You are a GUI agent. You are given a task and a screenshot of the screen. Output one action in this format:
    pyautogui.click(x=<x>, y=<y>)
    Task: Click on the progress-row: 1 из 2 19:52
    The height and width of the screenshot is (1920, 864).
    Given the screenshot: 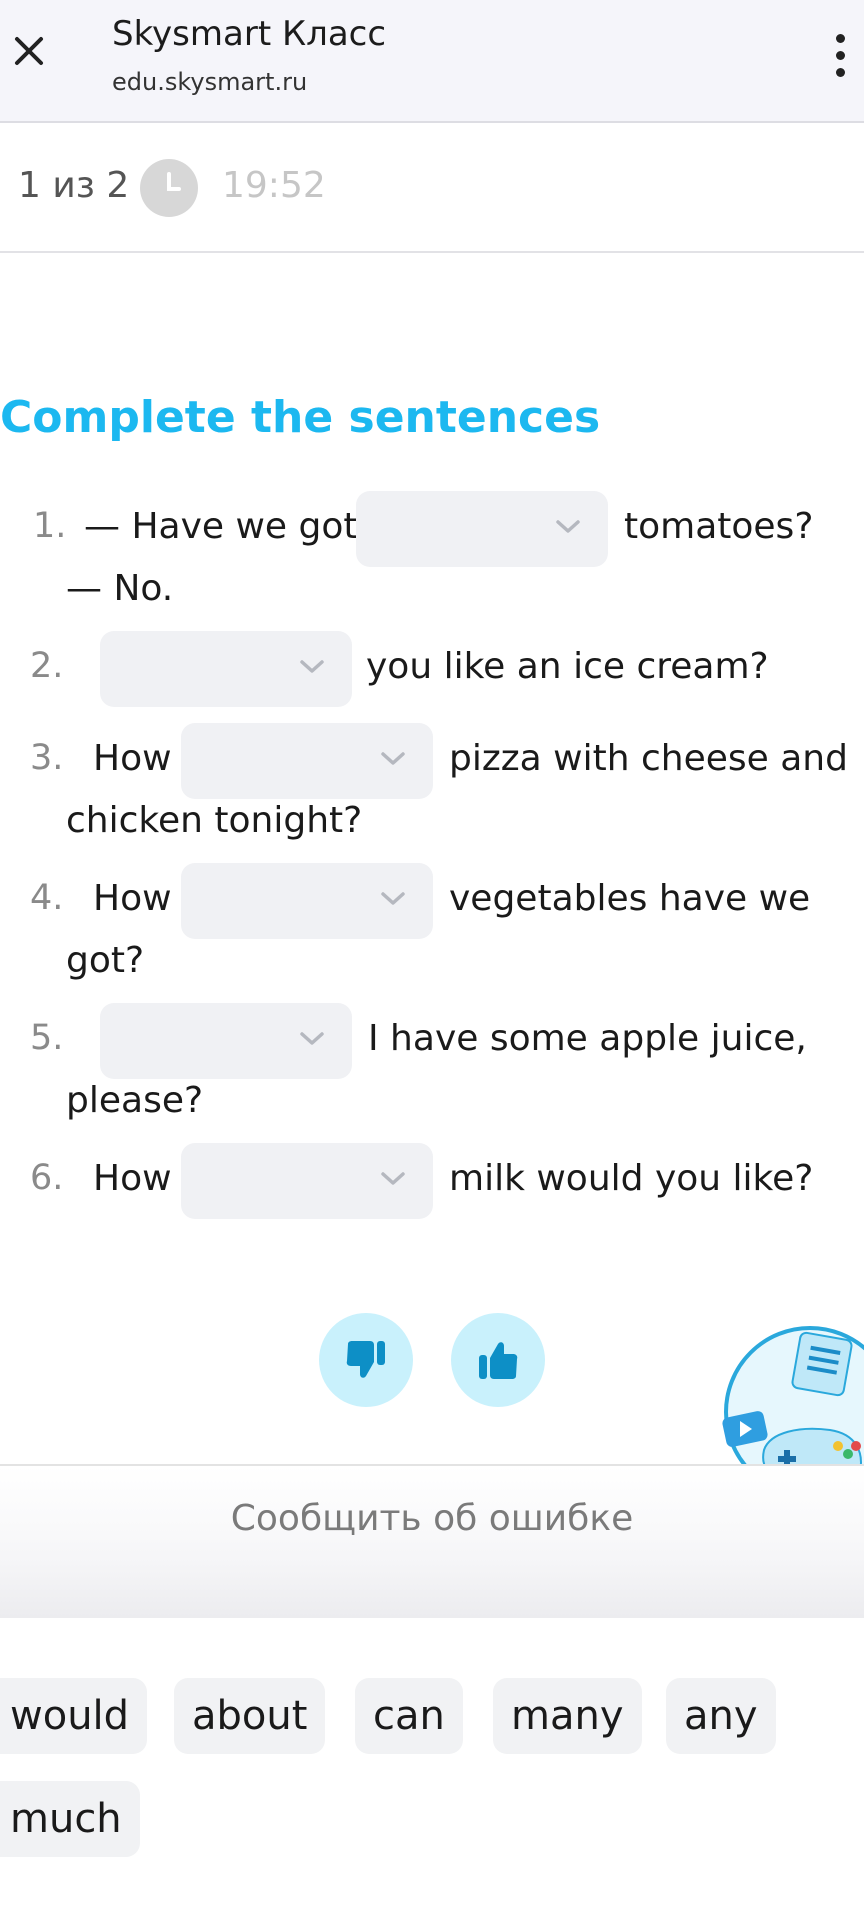 What is the action you would take?
    pyautogui.click(x=432, y=189)
    